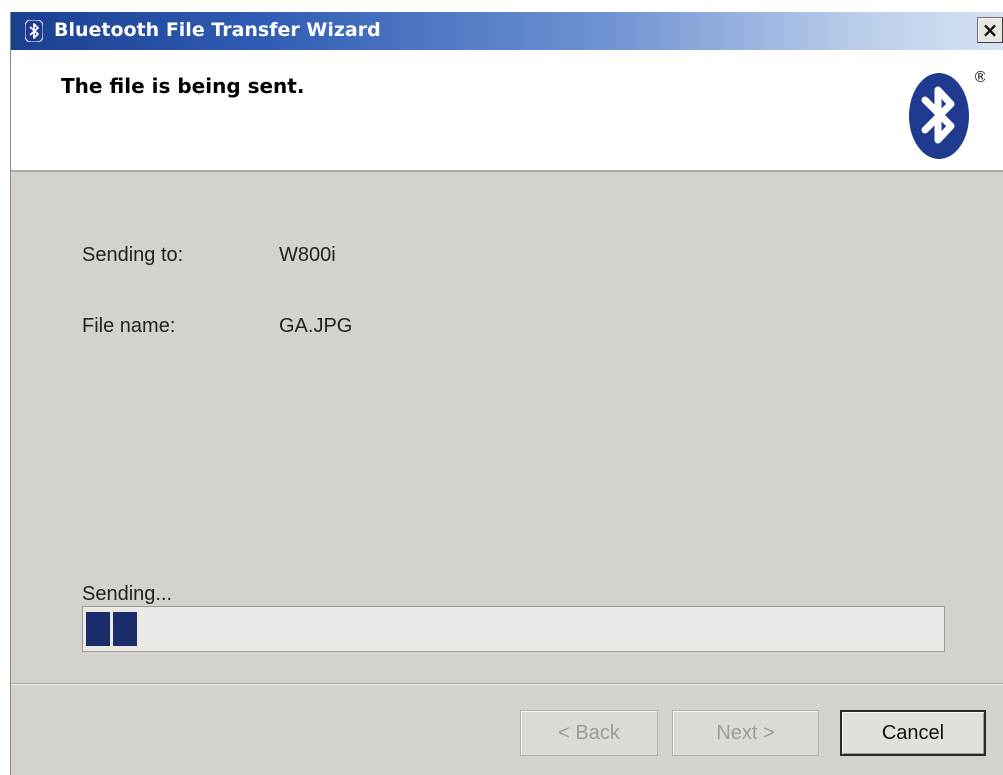 The height and width of the screenshot is (775, 1003). What do you see at coordinates (34, 31) in the screenshot?
I see `bluetooth-icon` at bounding box center [34, 31].